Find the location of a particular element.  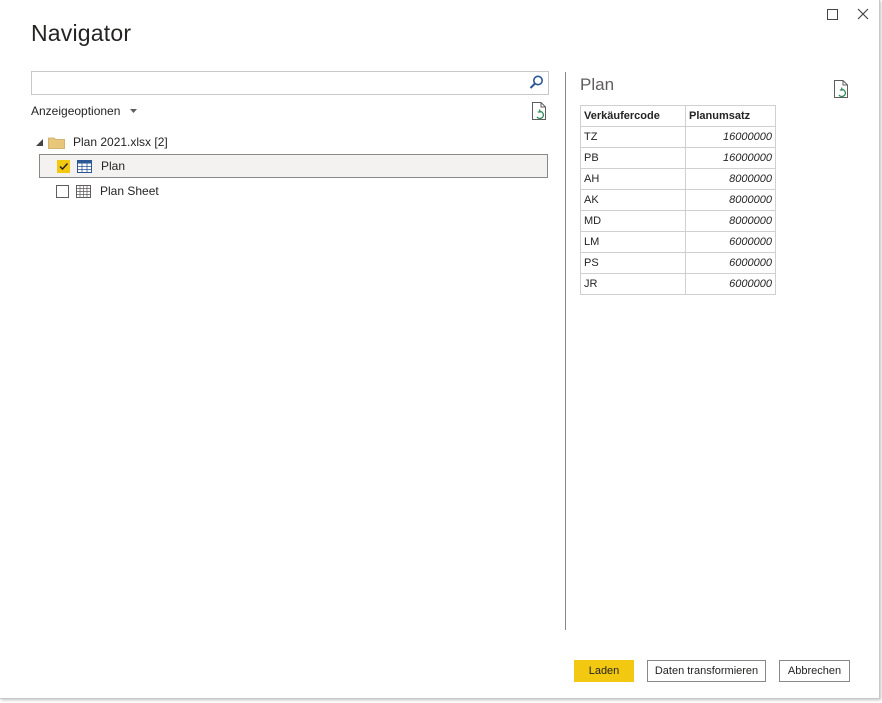

table-row: PB 16000000 is located at coordinates (678, 158).